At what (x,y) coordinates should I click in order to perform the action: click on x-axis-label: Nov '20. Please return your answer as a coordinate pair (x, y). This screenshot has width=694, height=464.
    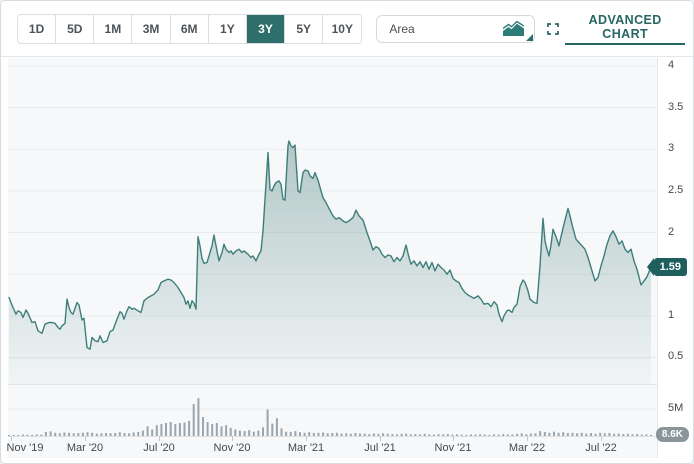
    Looking at the image, I should click on (232, 448).